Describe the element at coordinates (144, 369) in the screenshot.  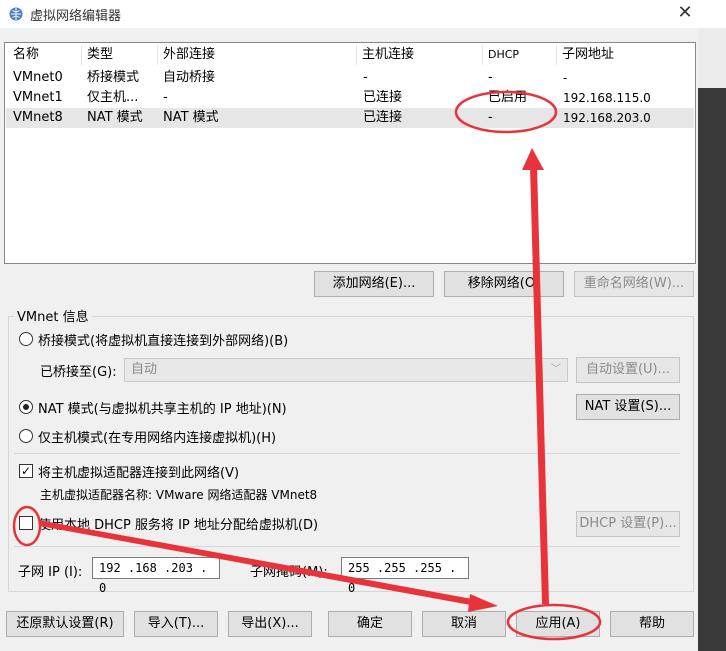
I see `bridged-to-value: 自动` at that location.